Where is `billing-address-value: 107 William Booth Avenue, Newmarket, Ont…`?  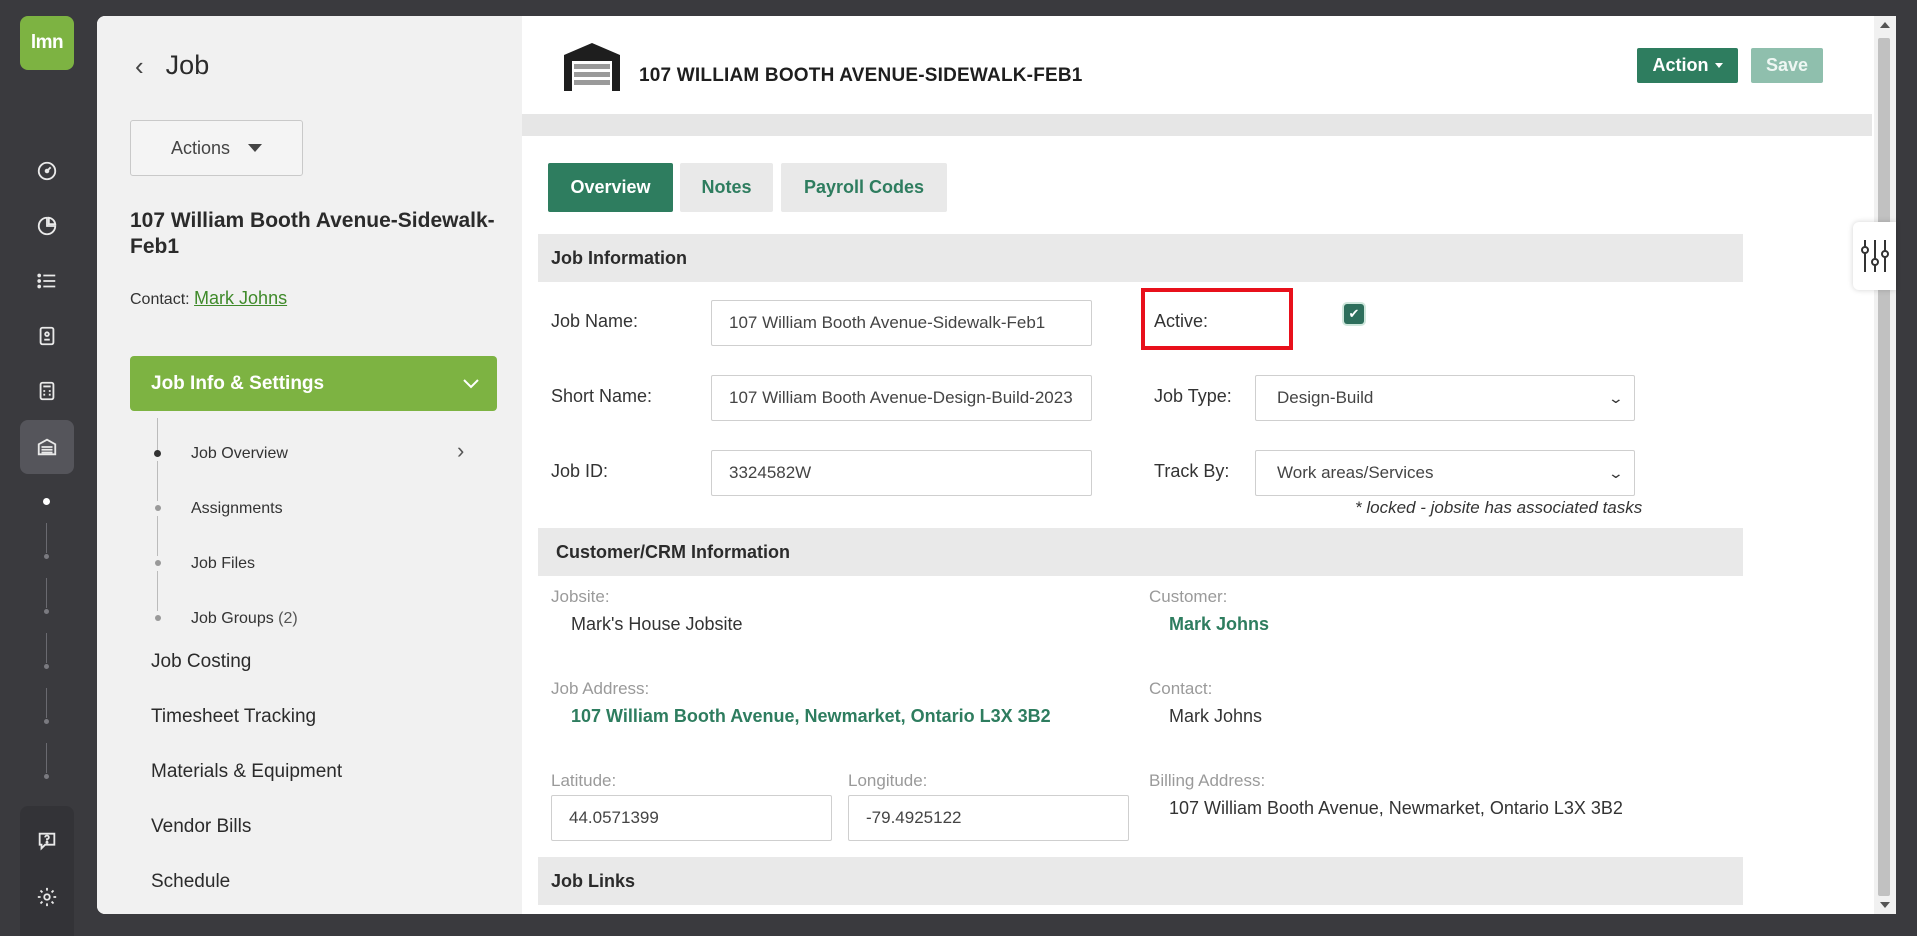
billing-address-value: 107 William Booth Avenue, Newmarket, Ont… is located at coordinates (1396, 808).